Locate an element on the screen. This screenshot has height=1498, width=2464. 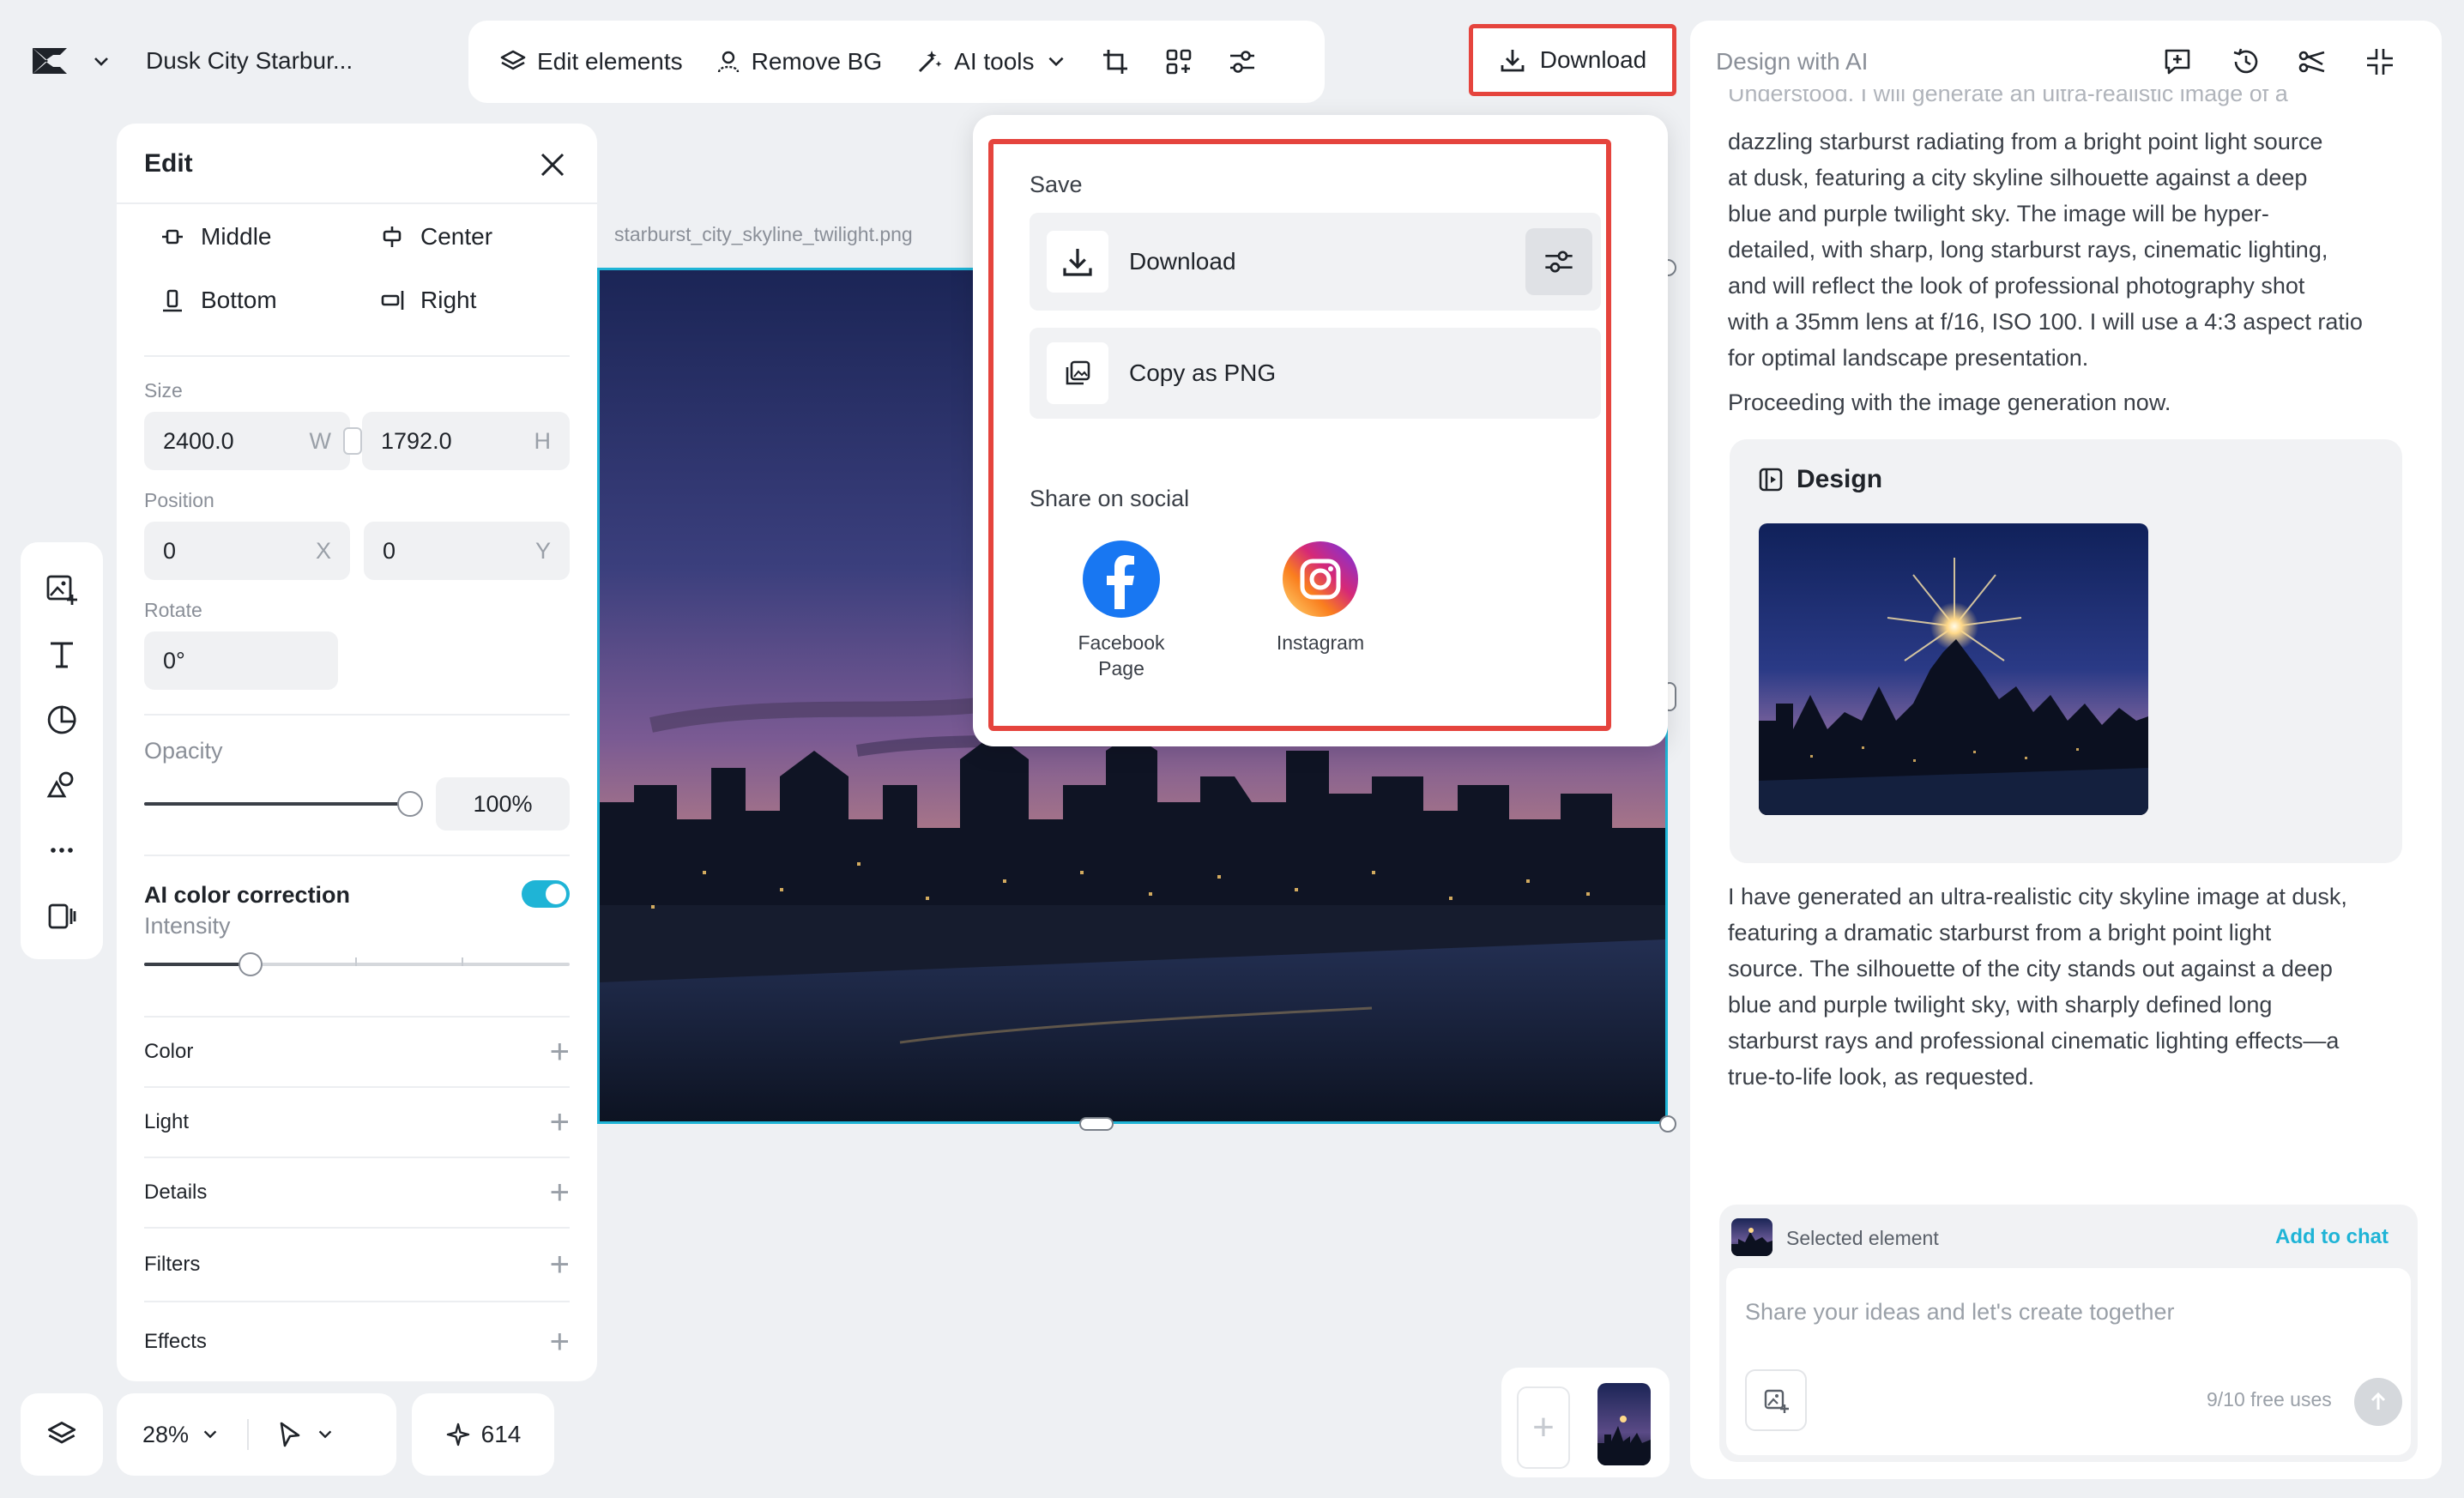
x-suffix: X is located at coordinates (323, 550).